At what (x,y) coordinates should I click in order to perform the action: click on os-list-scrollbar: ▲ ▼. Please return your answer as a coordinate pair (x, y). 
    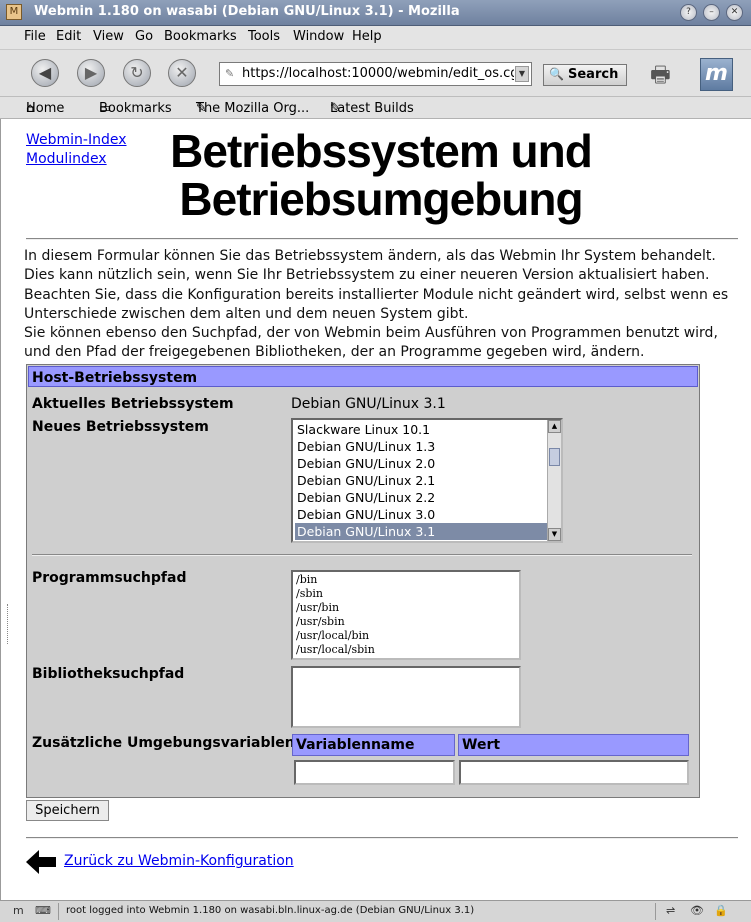
    Looking at the image, I should click on (554, 480).